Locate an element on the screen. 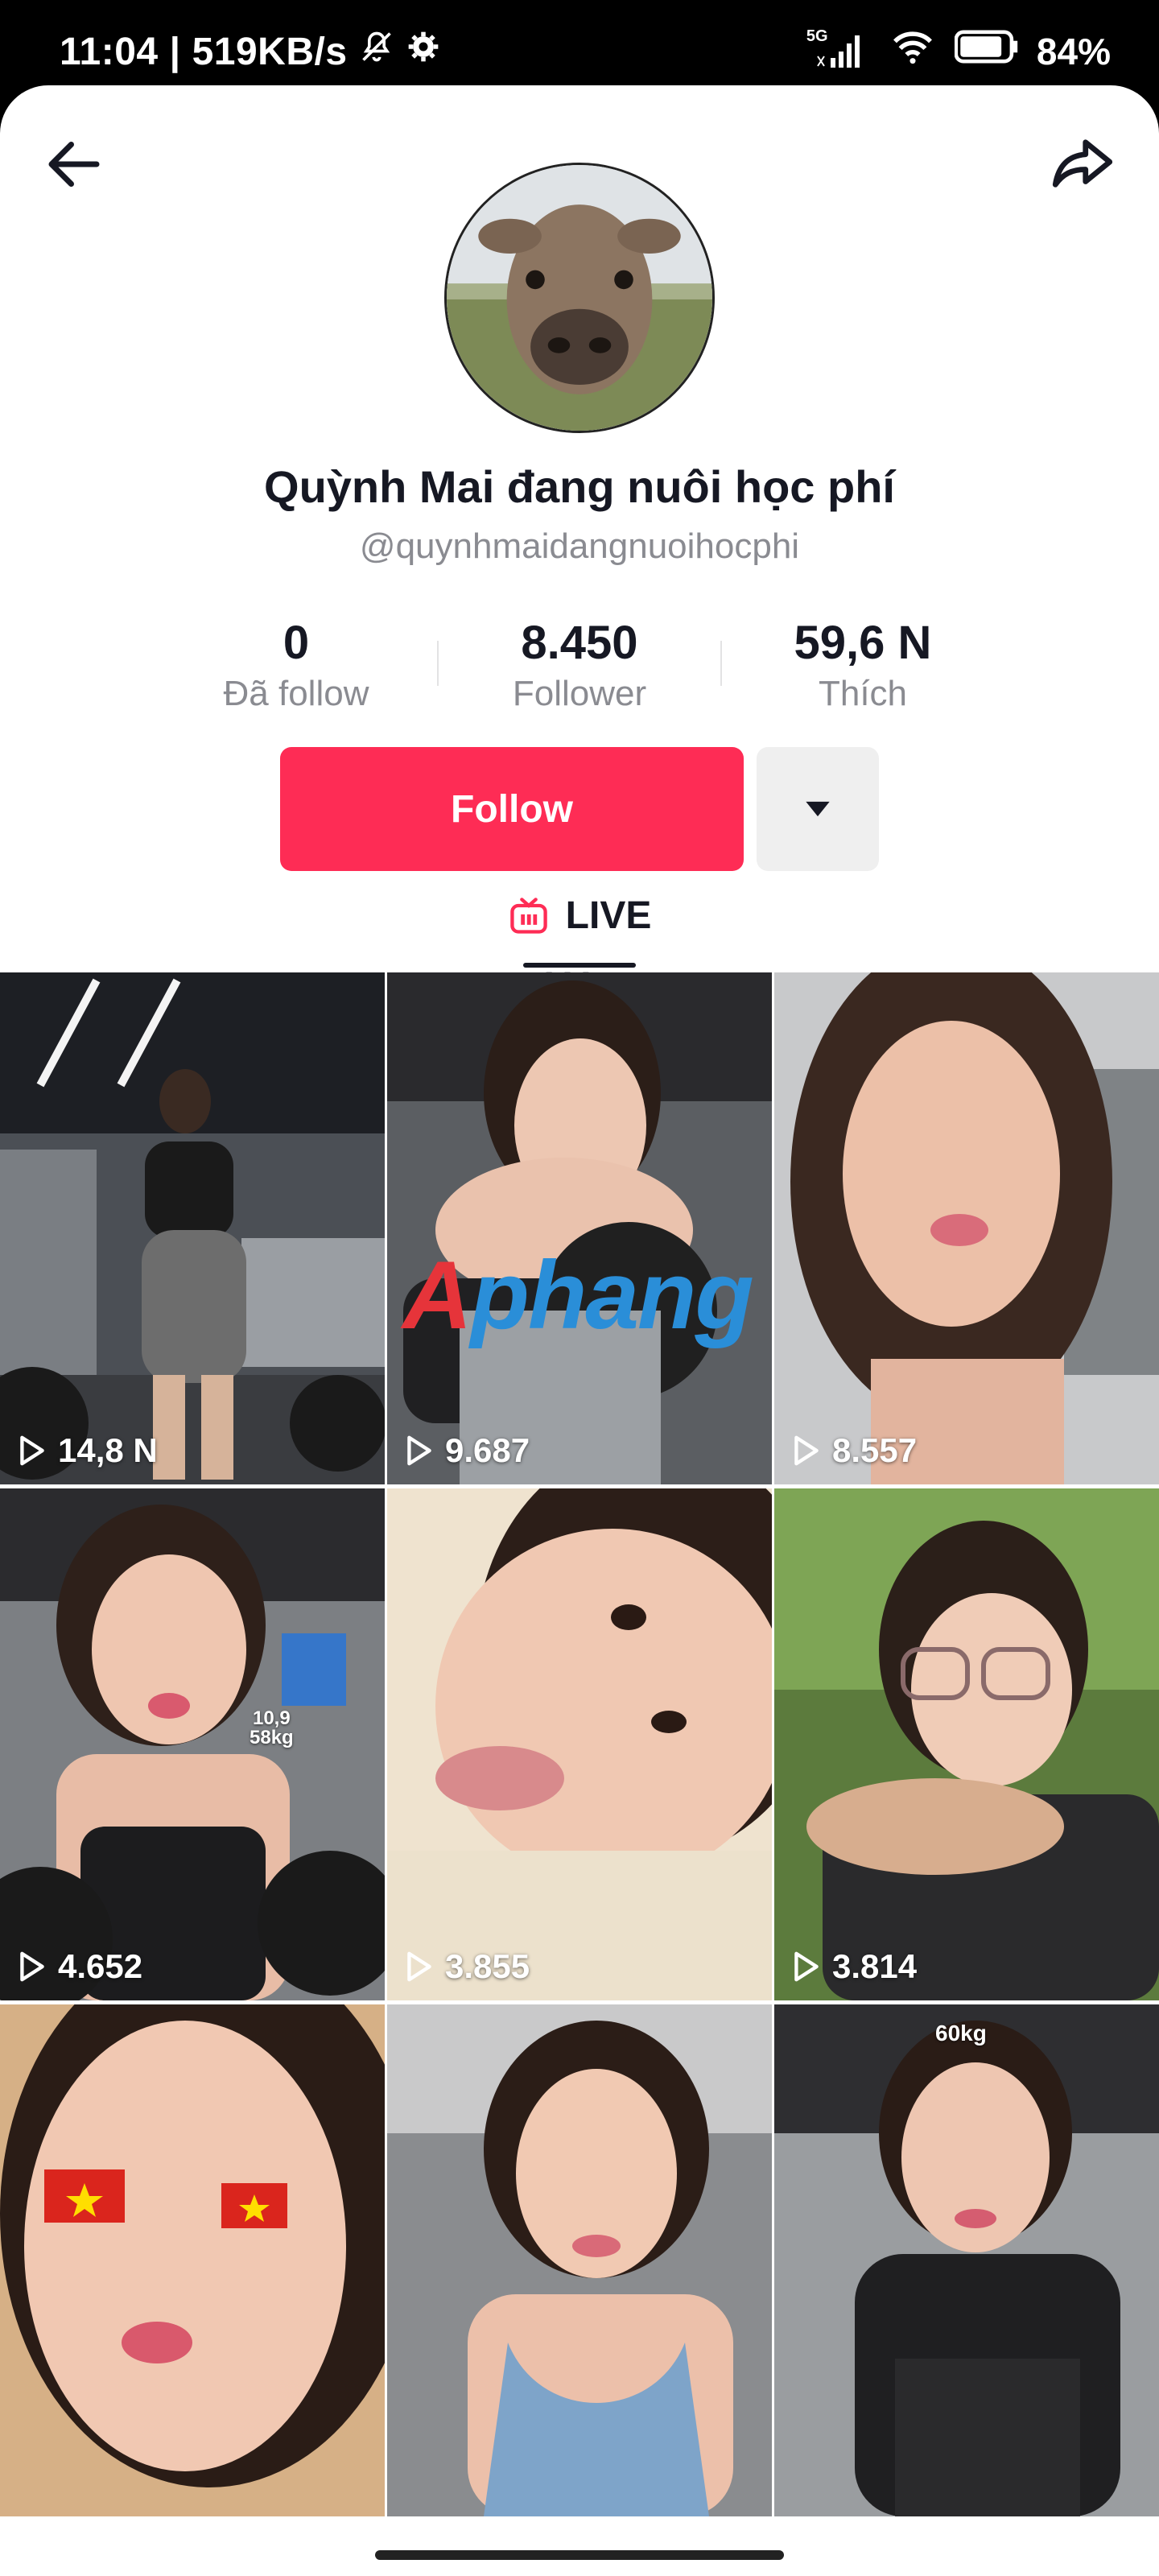 The width and height of the screenshot is (1159, 2576). settings-gear-icon is located at coordinates (423, 51).